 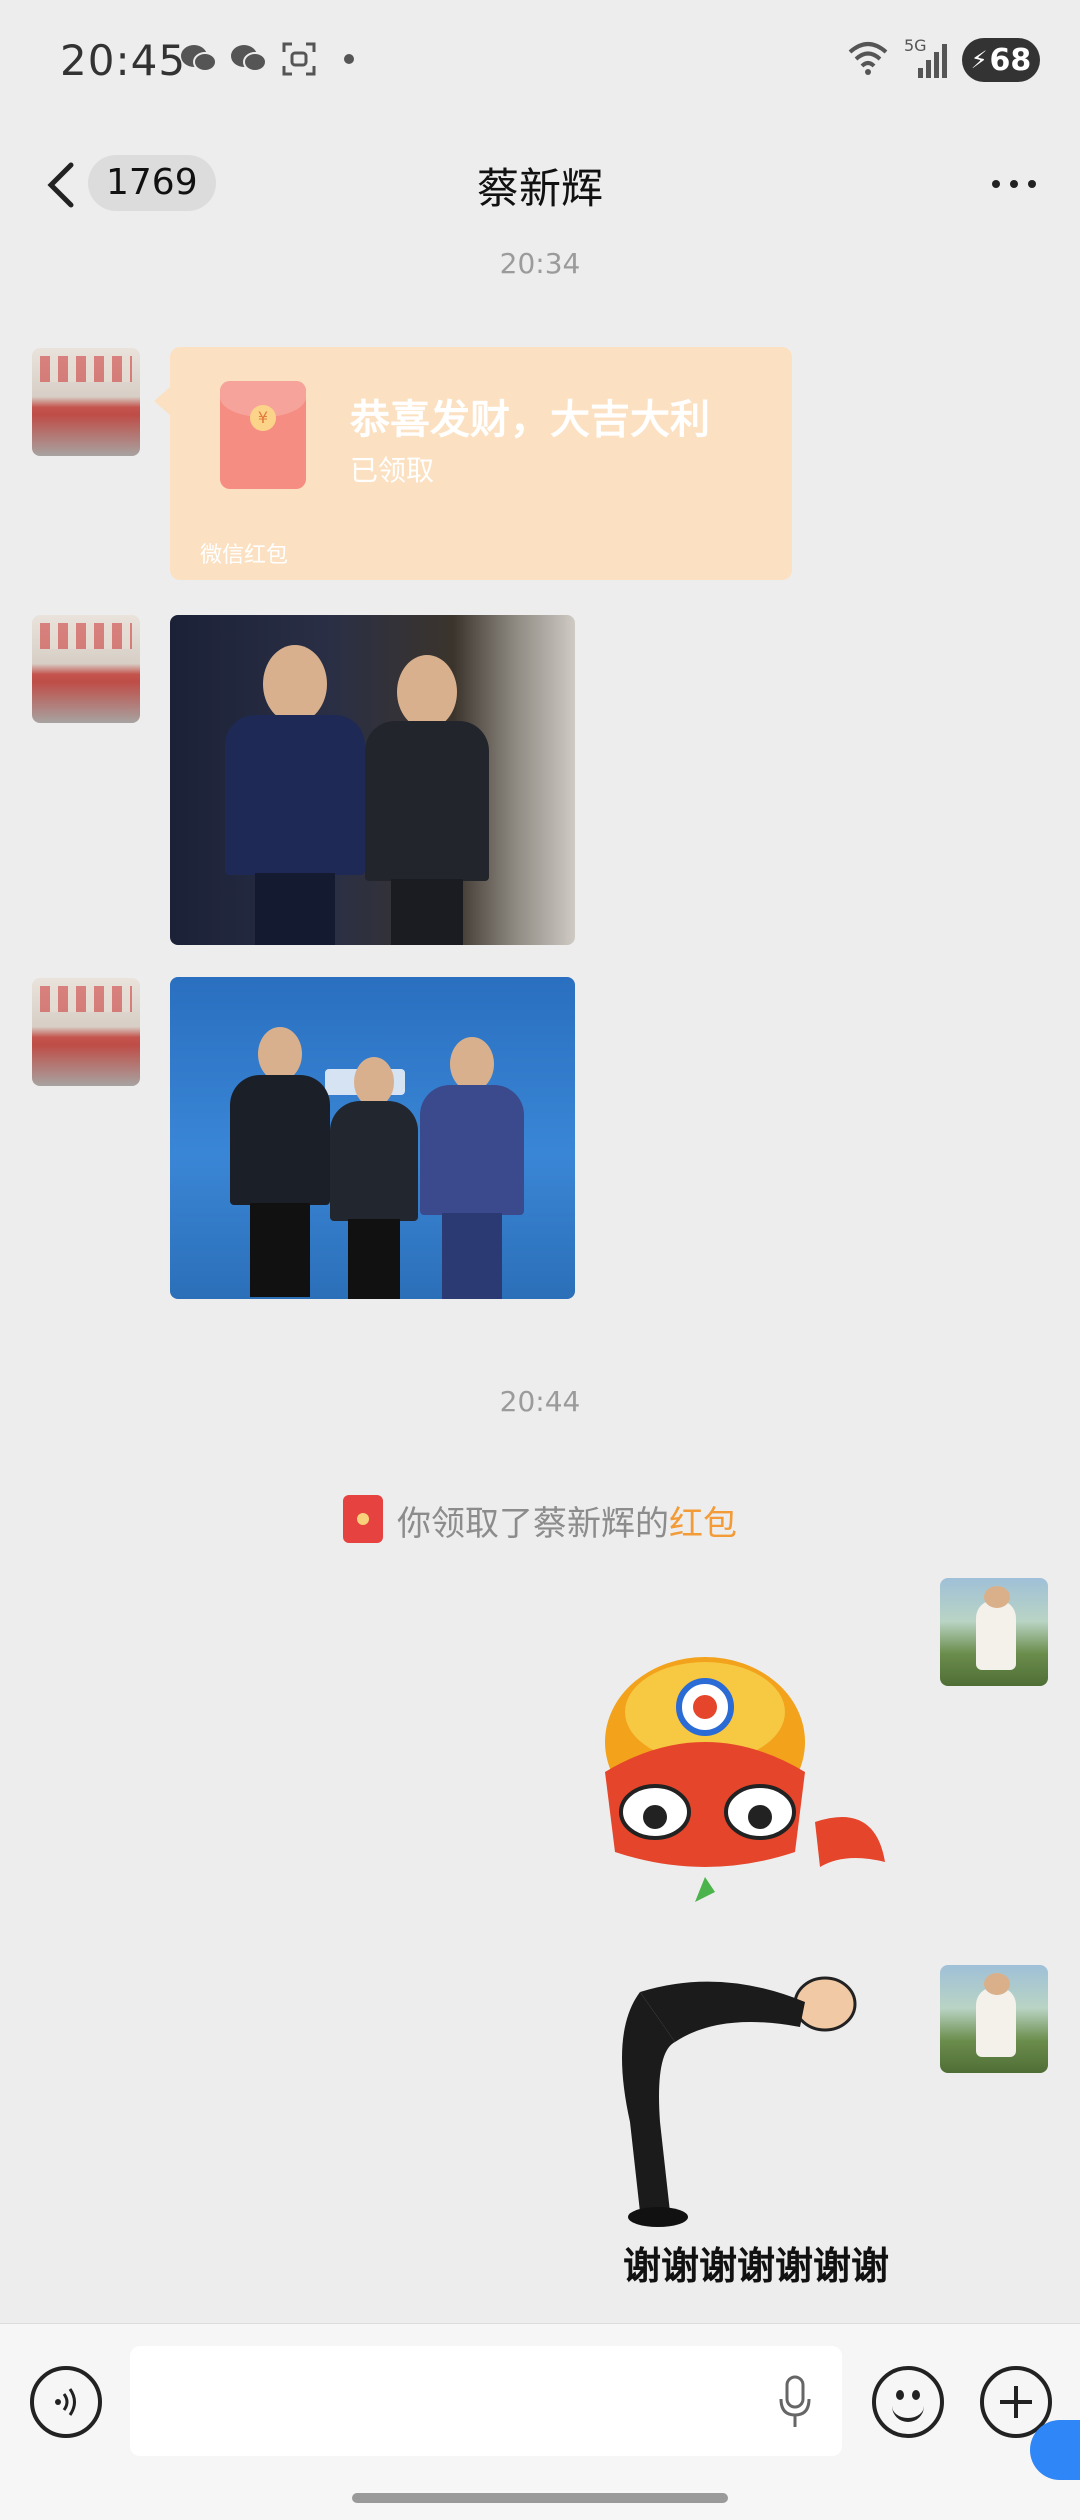 What do you see at coordinates (926, 58) in the screenshot?
I see `signal-5g-icon: 5G` at bounding box center [926, 58].